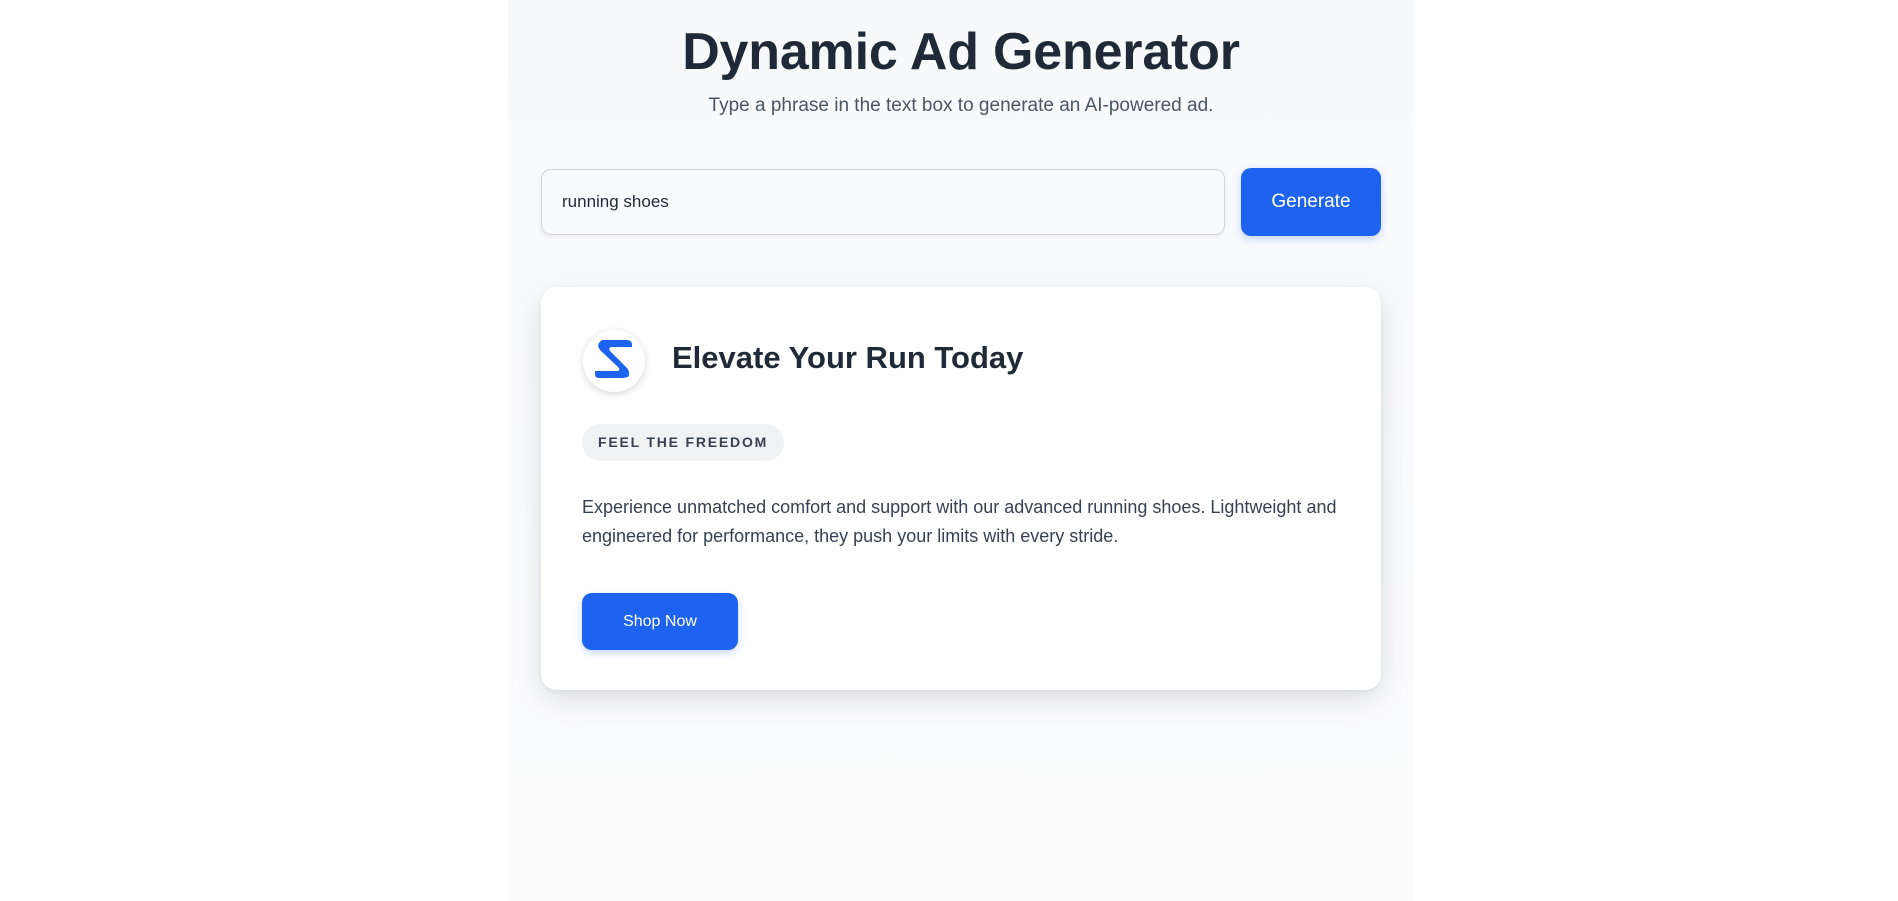 The width and height of the screenshot is (1898, 901). What do you see at coordinates (1311, 202) in the screenshot?
I see `generate-button: Generate` at bounding box center [1311, 202].